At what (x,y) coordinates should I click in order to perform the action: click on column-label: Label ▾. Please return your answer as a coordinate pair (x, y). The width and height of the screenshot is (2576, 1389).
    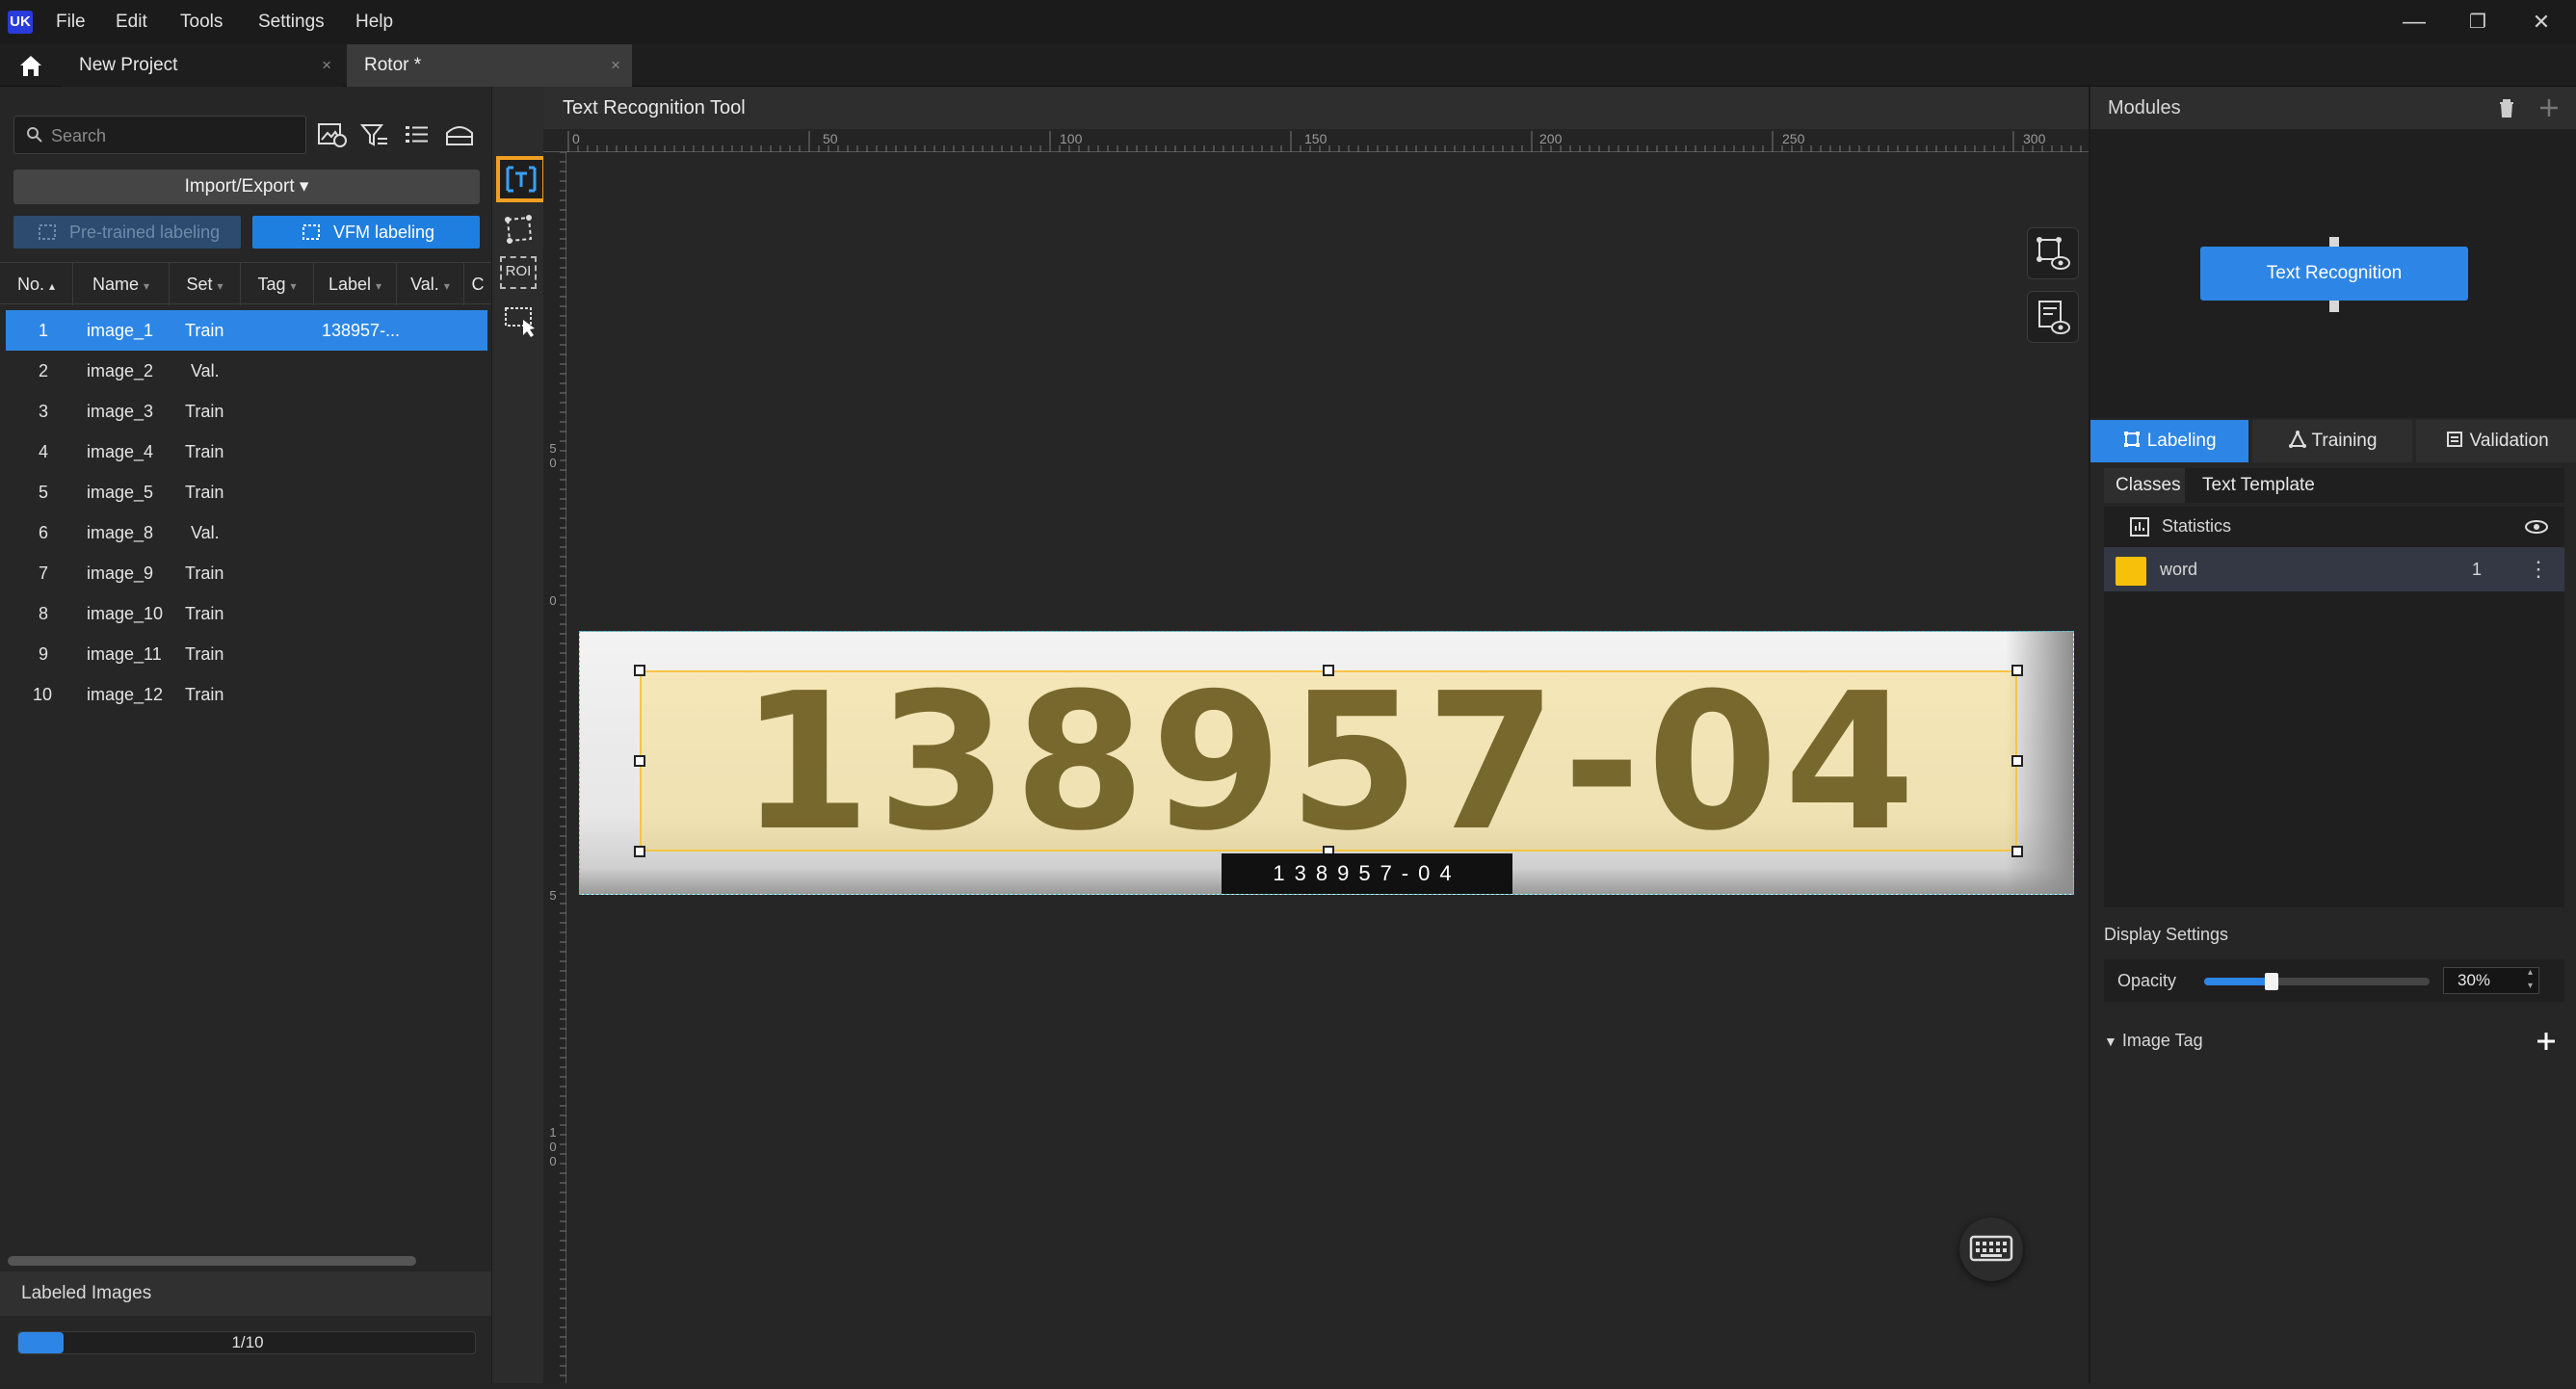
    Looking at the image, I should click on (355, 284).